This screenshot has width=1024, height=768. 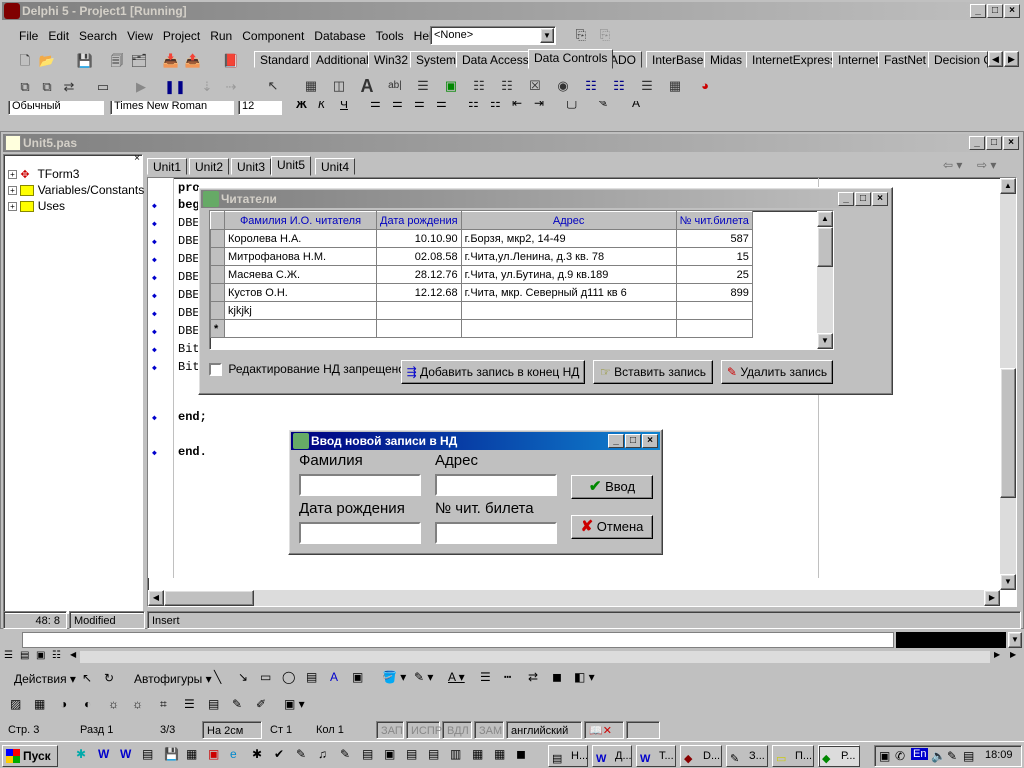 What do you see at coordinates (163, 704) in the screenshot?
I see `crop-icon: ⌗` at bounding box center [163, 704].